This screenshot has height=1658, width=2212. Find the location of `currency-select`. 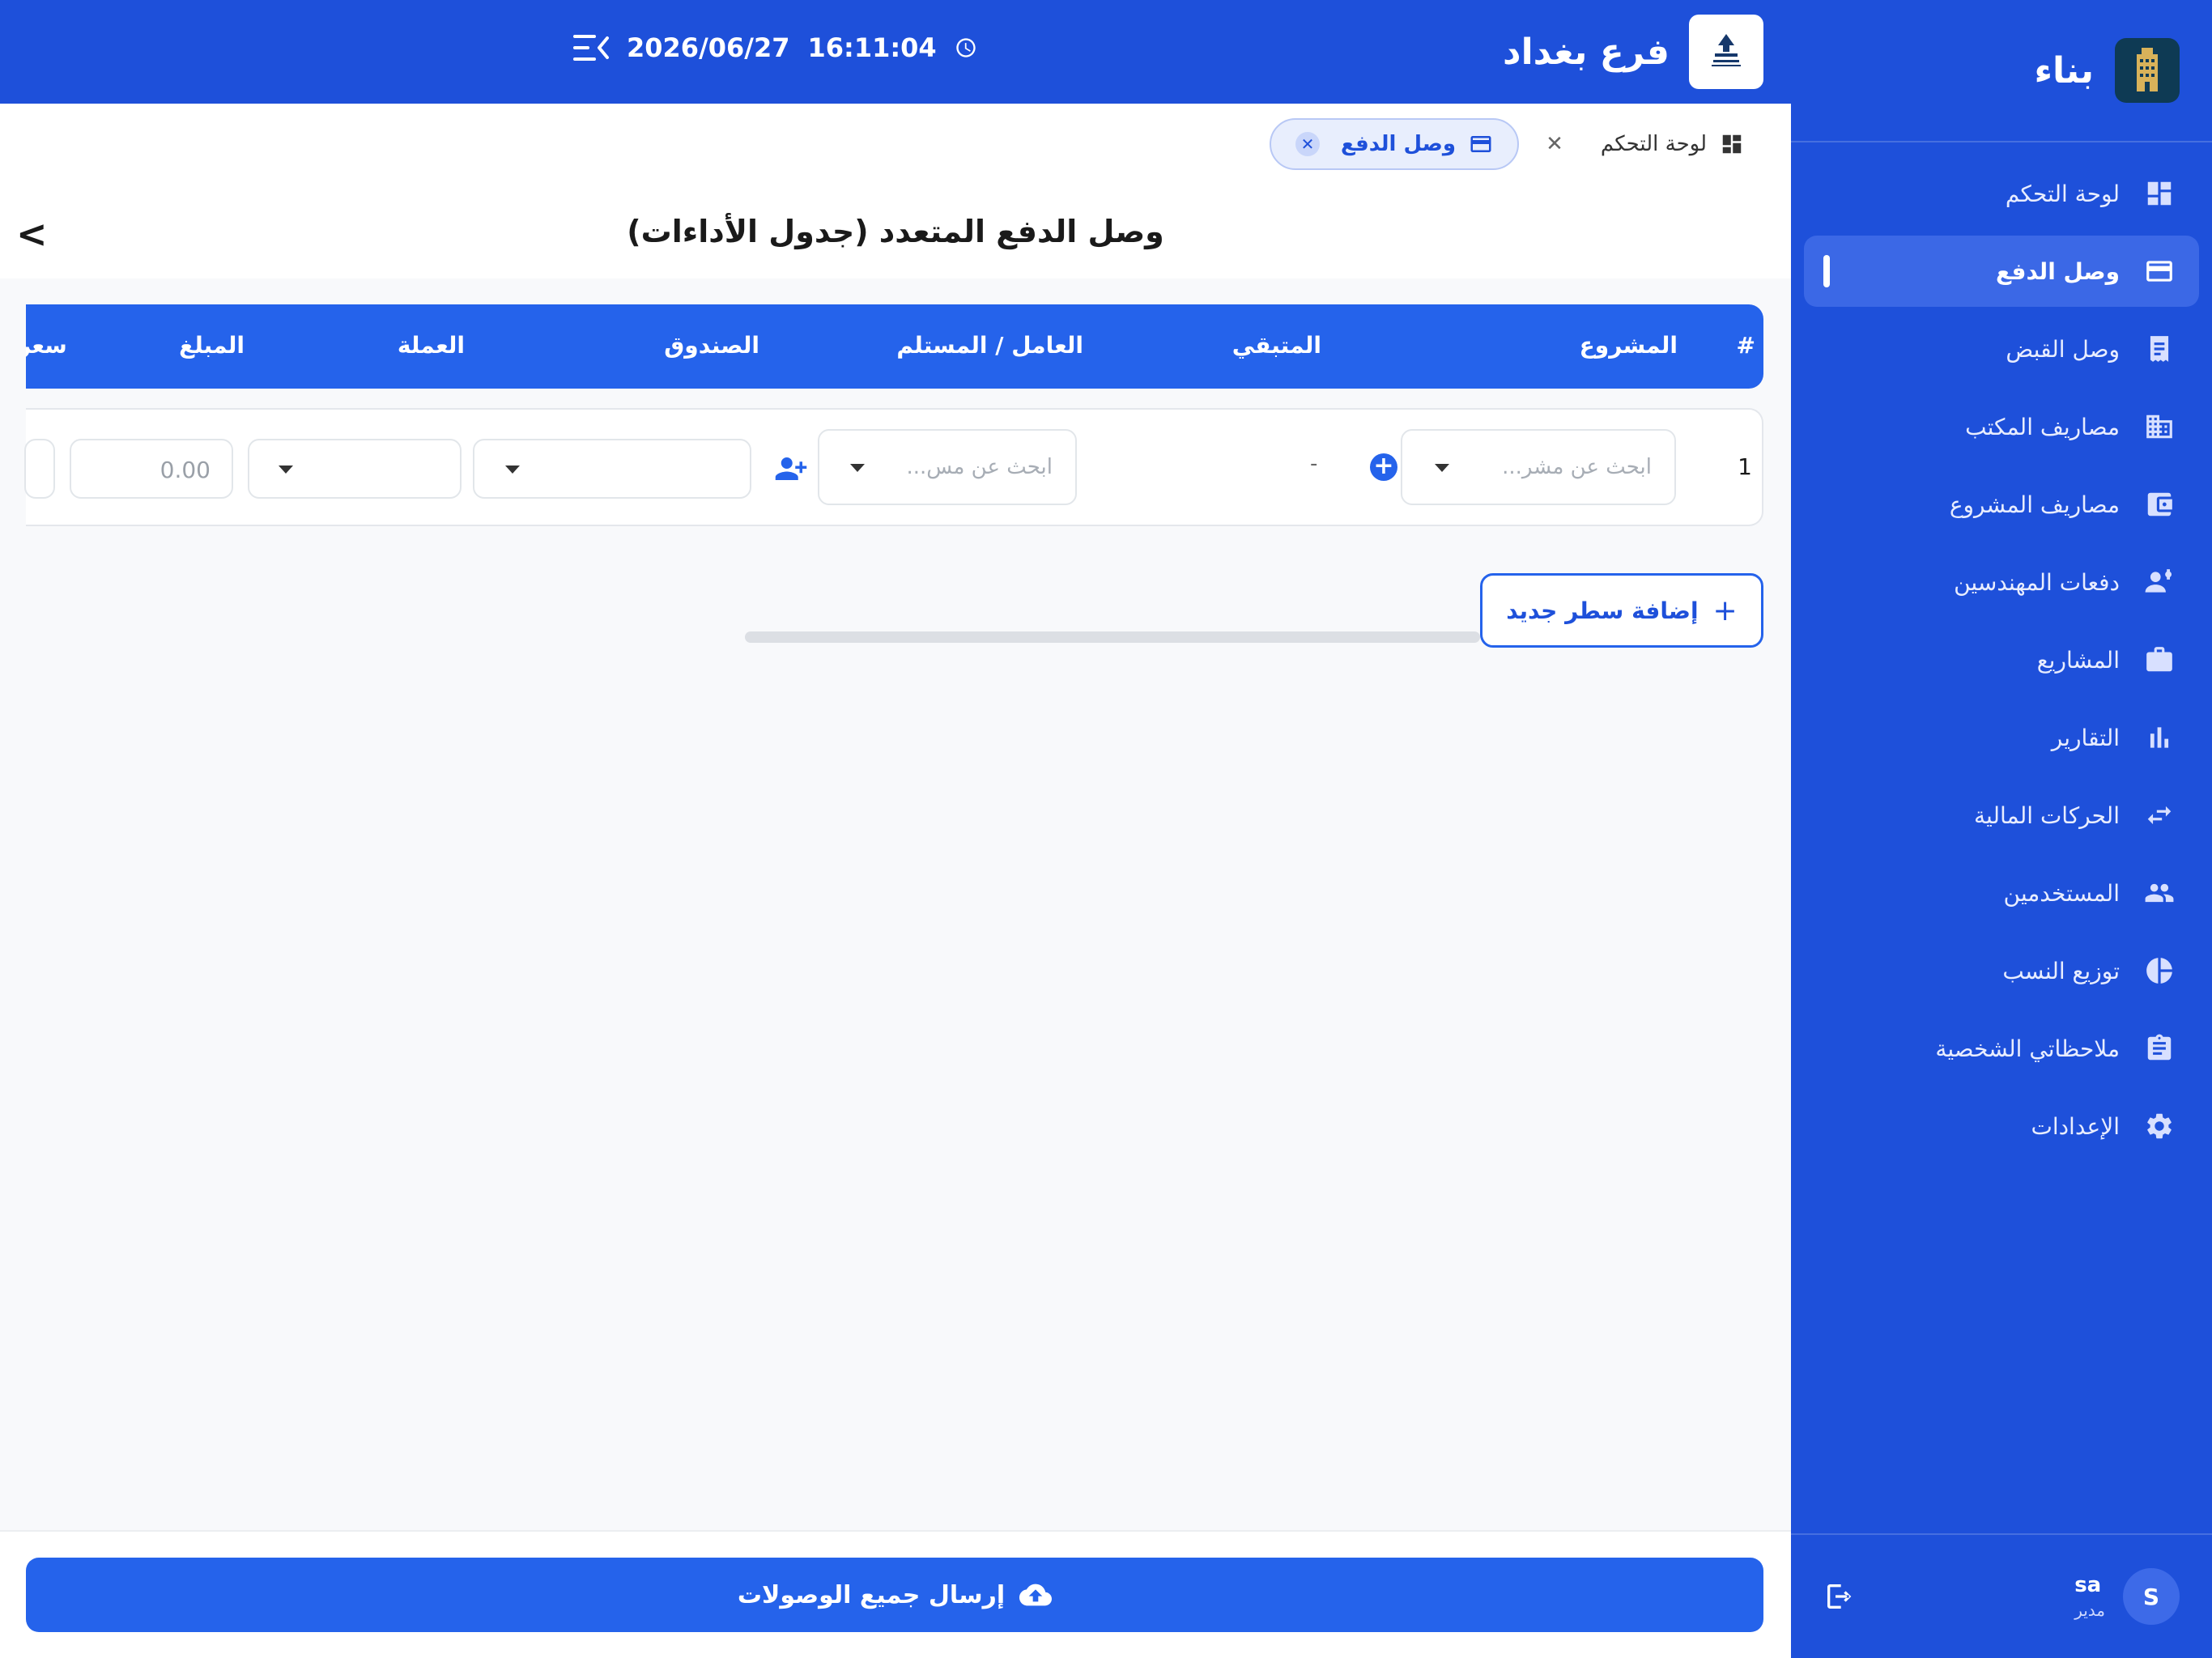

currency-select is located at coordinates (355, 469).